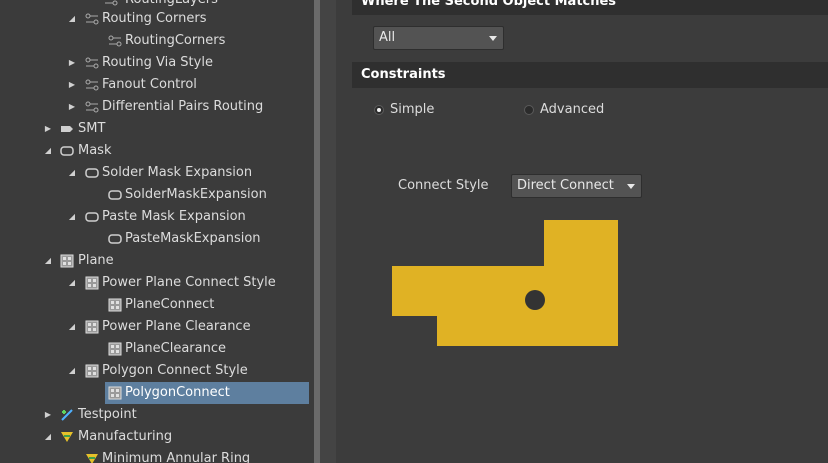  I want to click on tree-item-label: Manufacturing, so click(125, 436).